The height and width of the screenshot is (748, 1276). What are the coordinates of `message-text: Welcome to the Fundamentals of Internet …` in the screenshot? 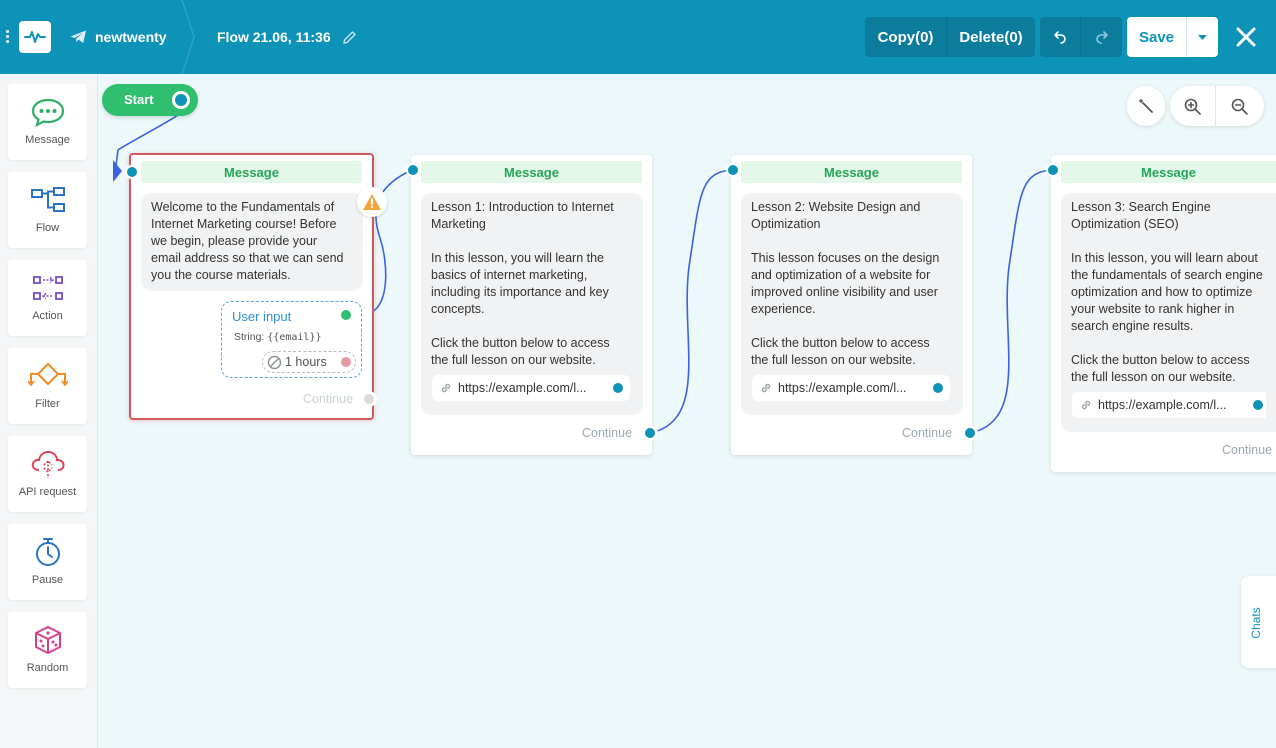 It's located at (252, 242).